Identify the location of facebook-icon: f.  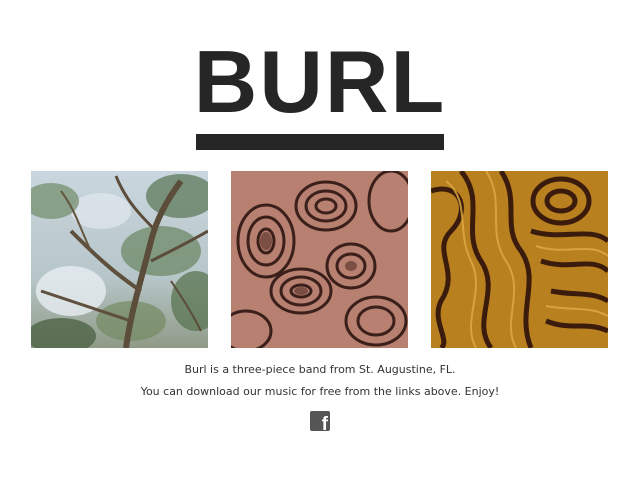
(320, 421).